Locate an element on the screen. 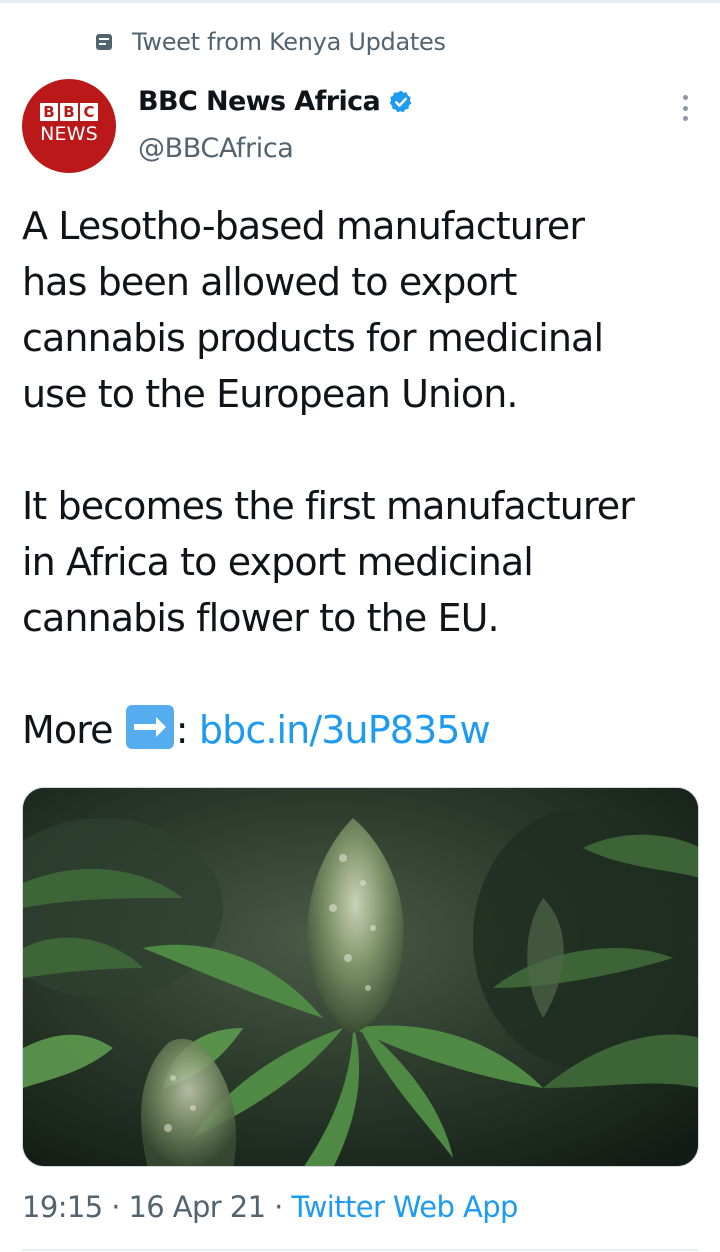 This screenshot has width=720, height=1252. tweet-document-icon is located at coordinates (104, 42).